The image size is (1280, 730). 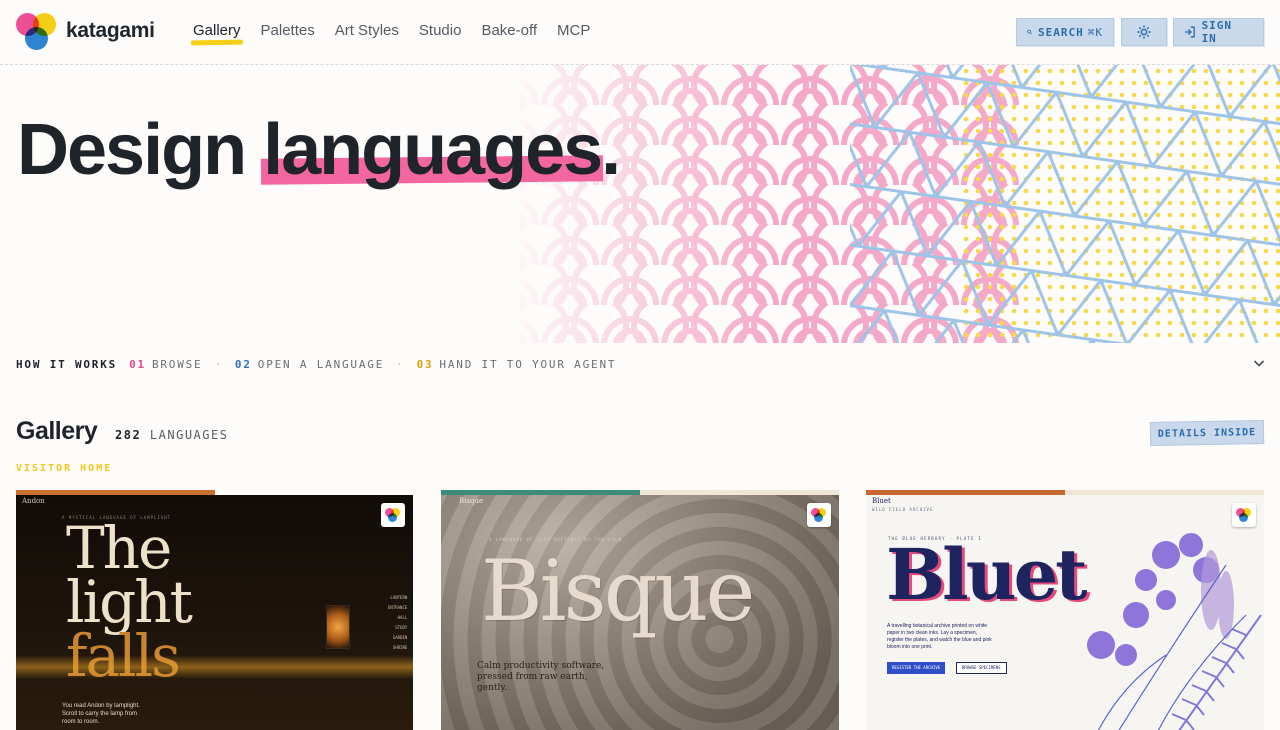 I want to click on katagami-logo, so click(x=36, y=32).